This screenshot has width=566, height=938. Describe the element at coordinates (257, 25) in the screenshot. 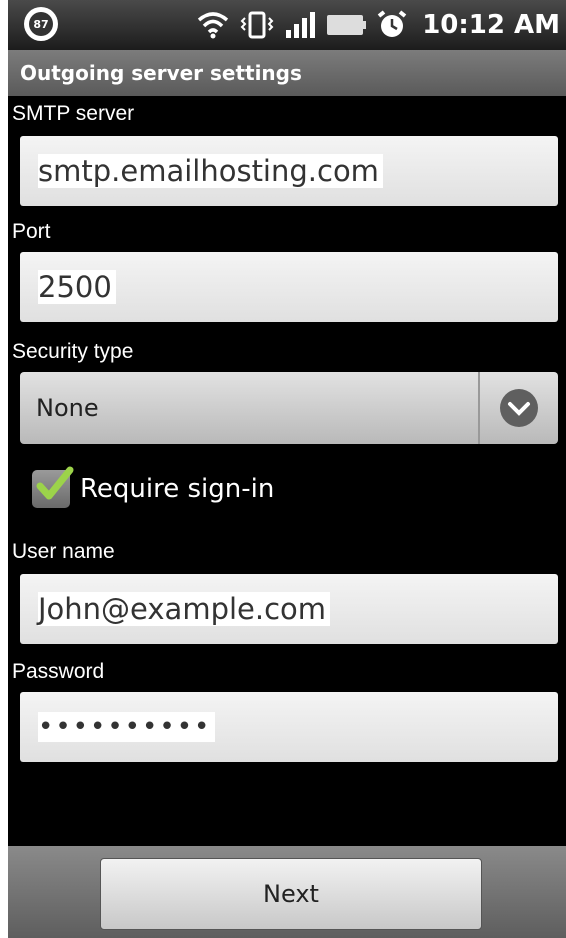

I see `vibrate-icon` at that location.